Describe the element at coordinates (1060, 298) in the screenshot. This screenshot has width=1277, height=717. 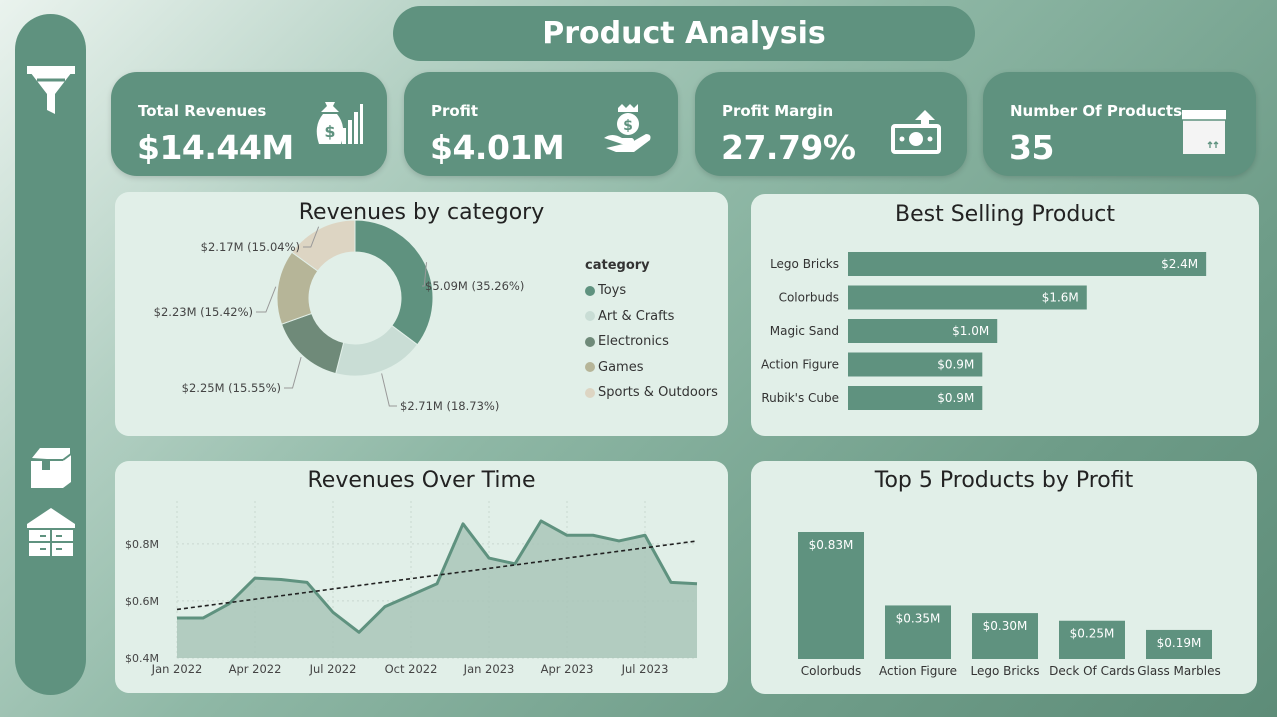
I see `data-label: $1.6M` at that location.